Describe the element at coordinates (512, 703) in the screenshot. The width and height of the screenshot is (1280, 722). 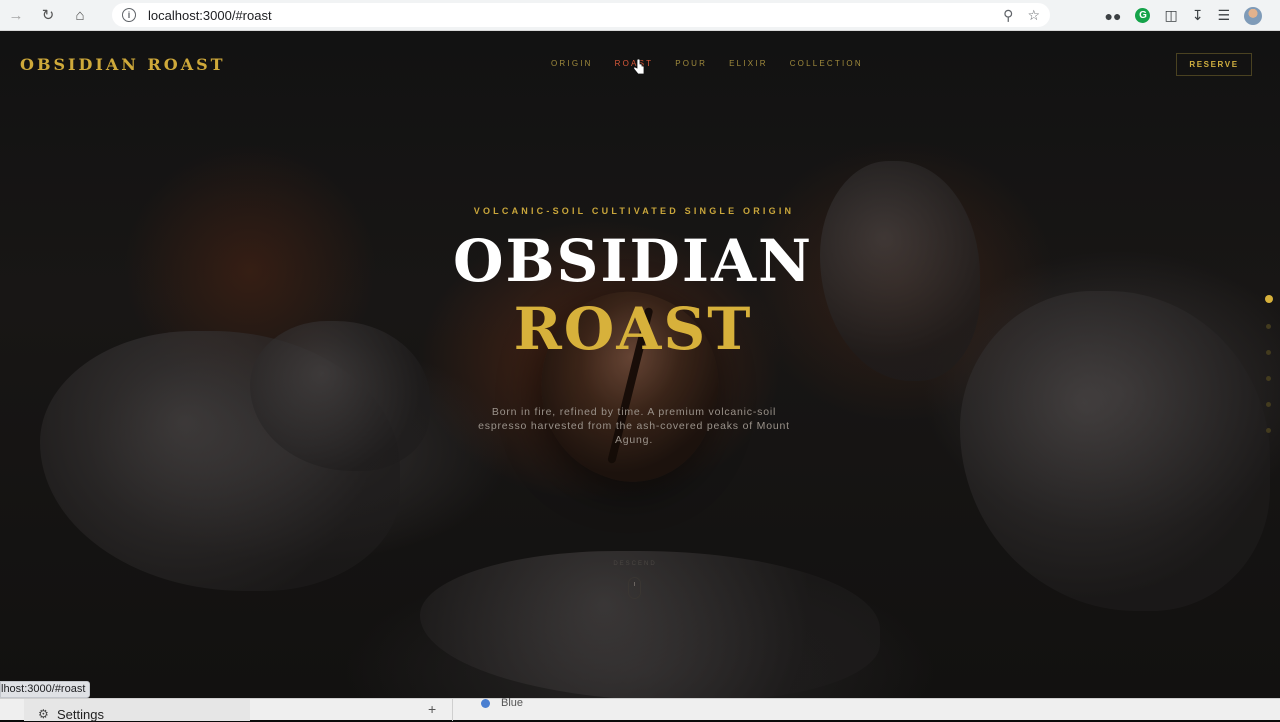
I see `color-label: Blue` at that location.